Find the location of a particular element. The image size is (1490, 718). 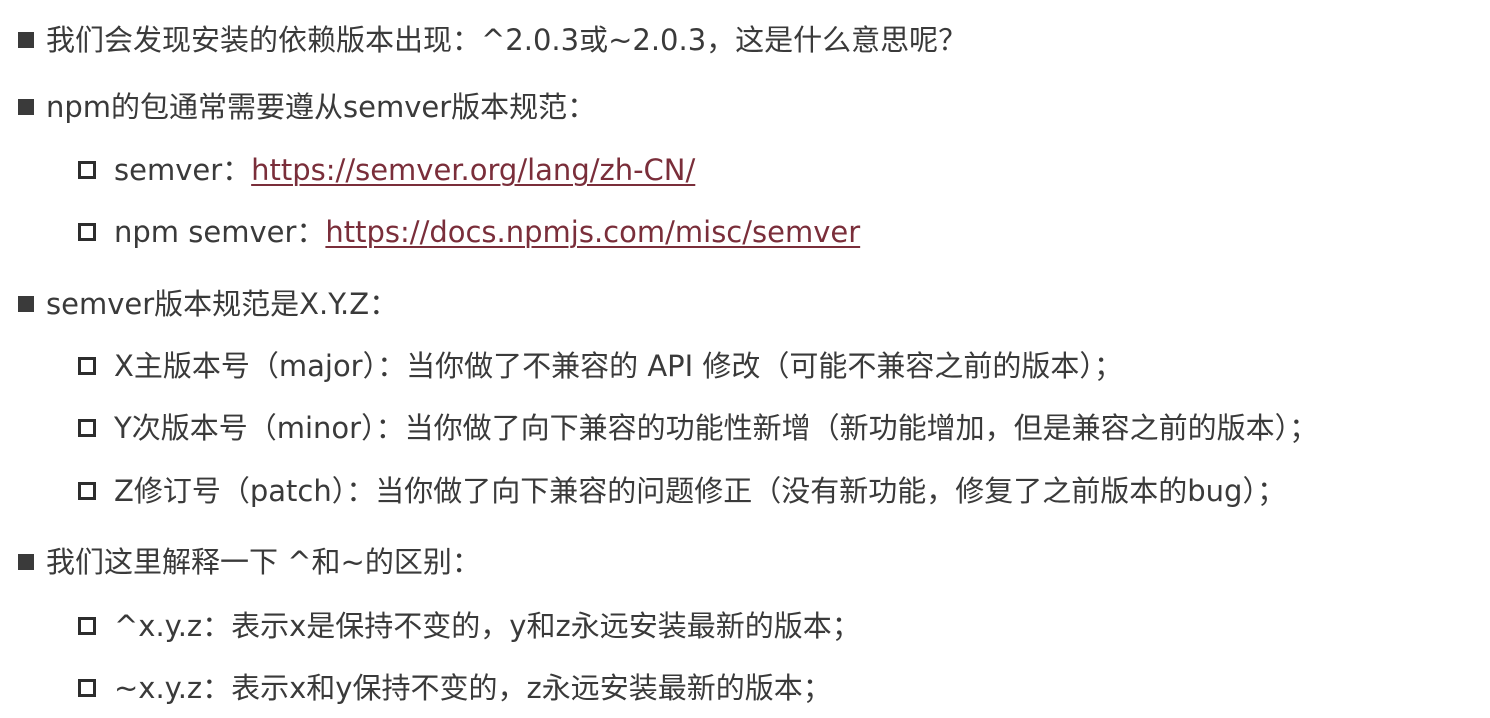

sub-bullet-semver-link: semver： https://semver.org/lang/zh-CN/ is located at coordinates (386, 170).